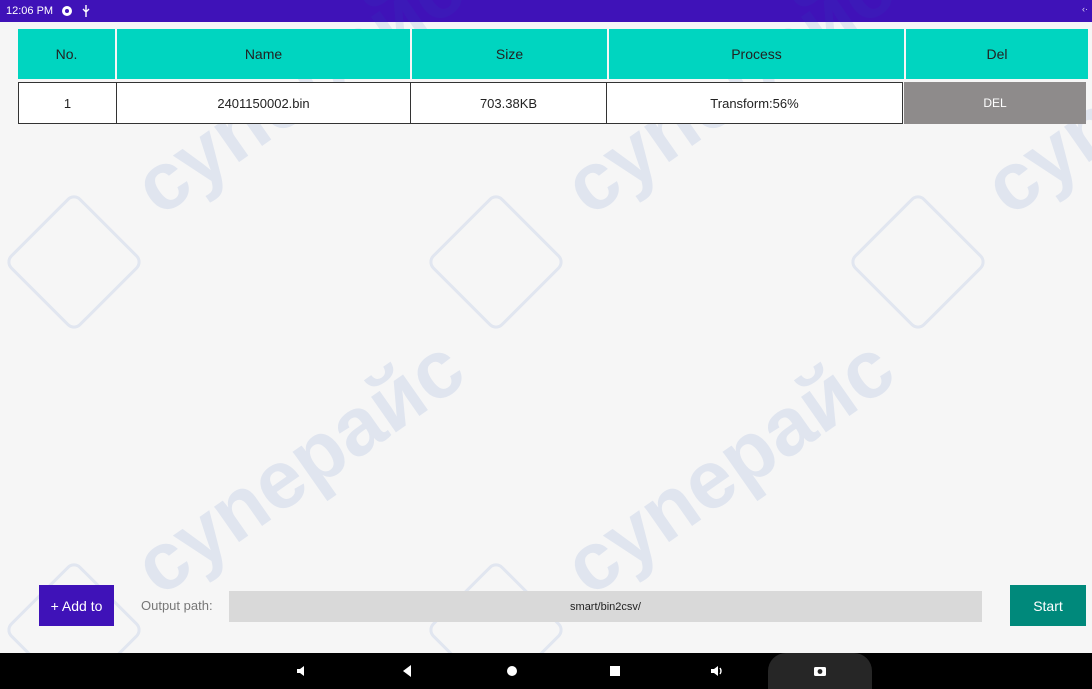 The image size is (1092, 689). I want to click on cell-process: Transform:56%, so click(754, 103).